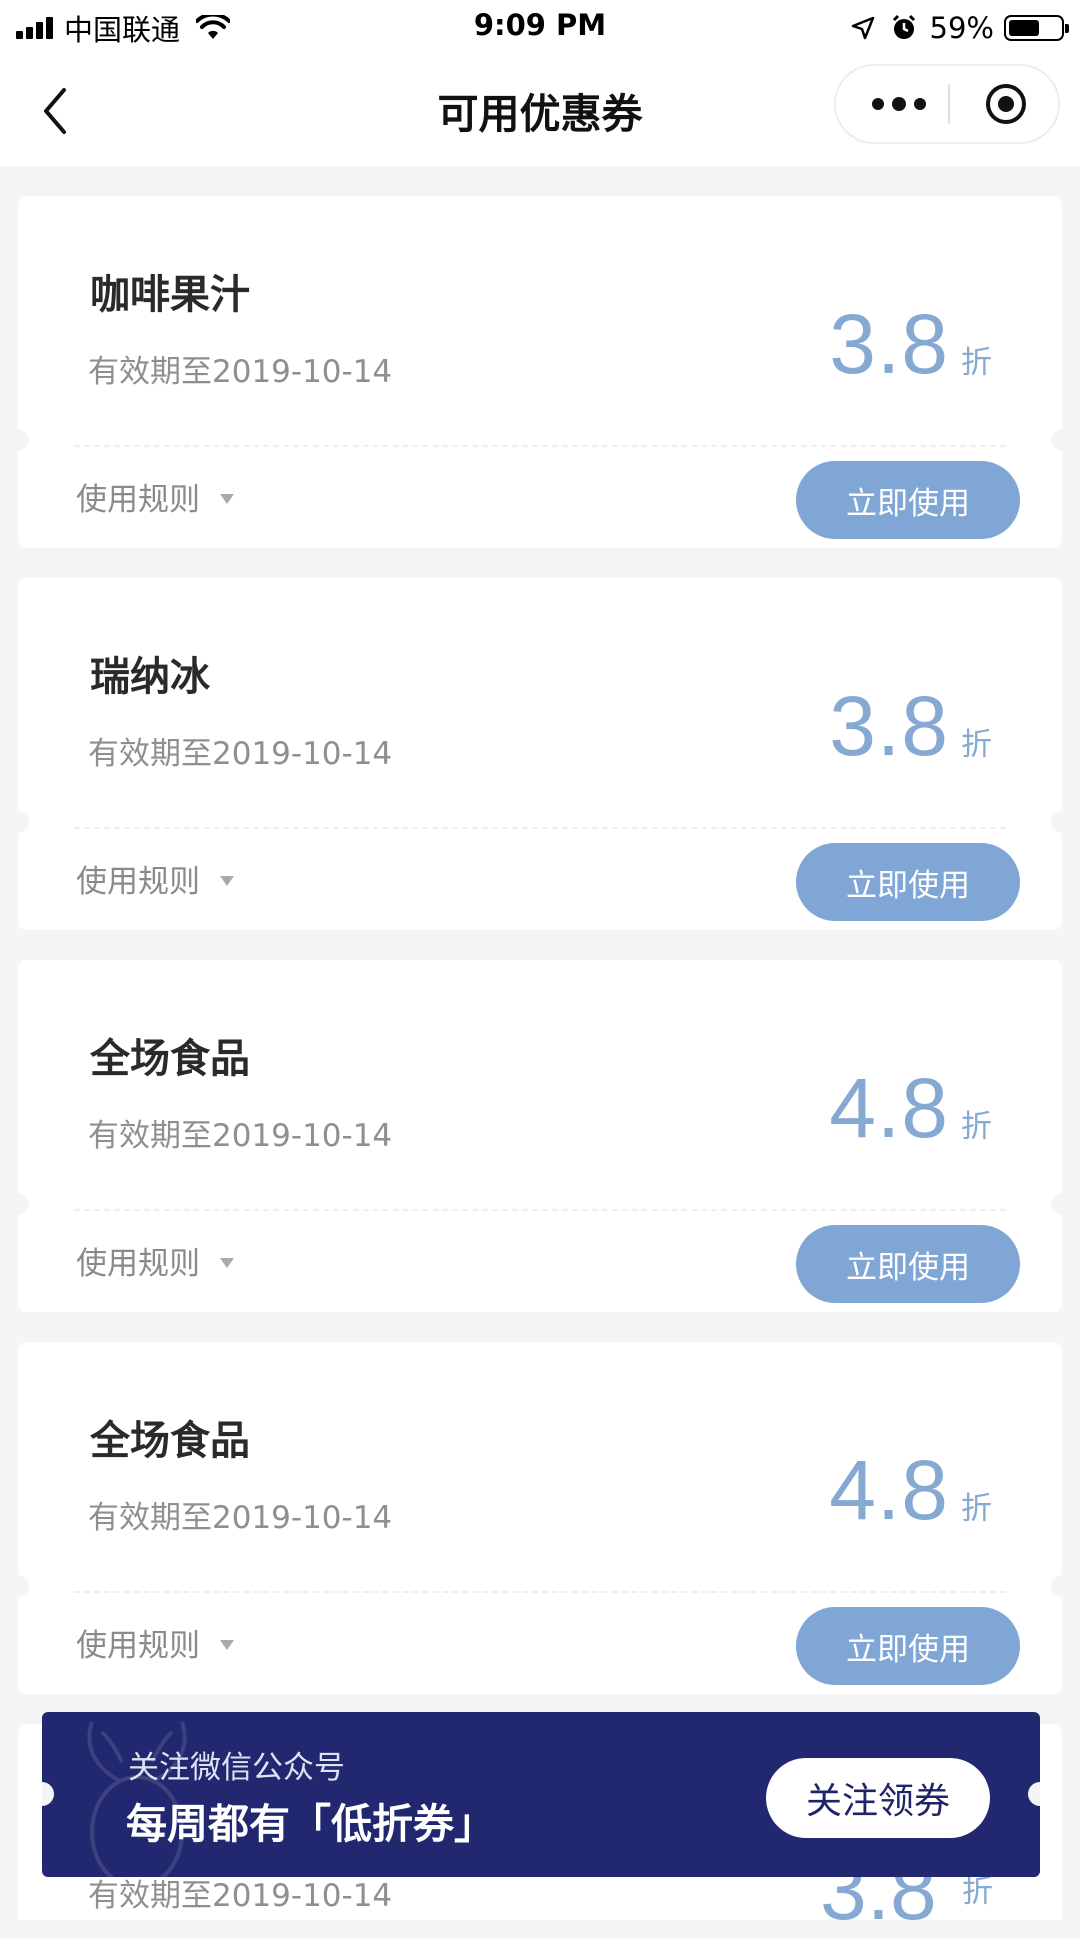  What do you see at coordinates (878, 1798) in the screenshot?
I see `follow-claim-button: 关注领券` at bounding box center [878, 1798].